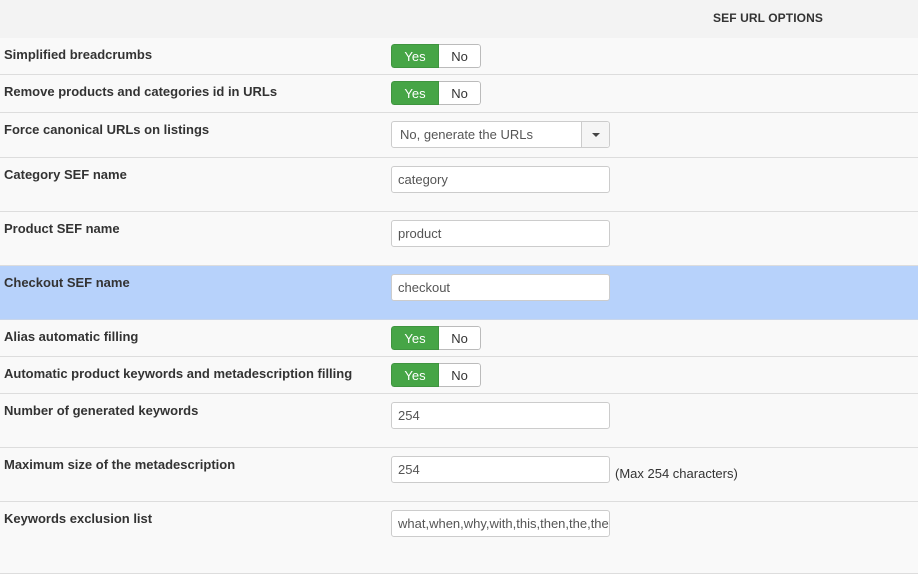  I want to click on chevron-down-icon, so click(595, 134).